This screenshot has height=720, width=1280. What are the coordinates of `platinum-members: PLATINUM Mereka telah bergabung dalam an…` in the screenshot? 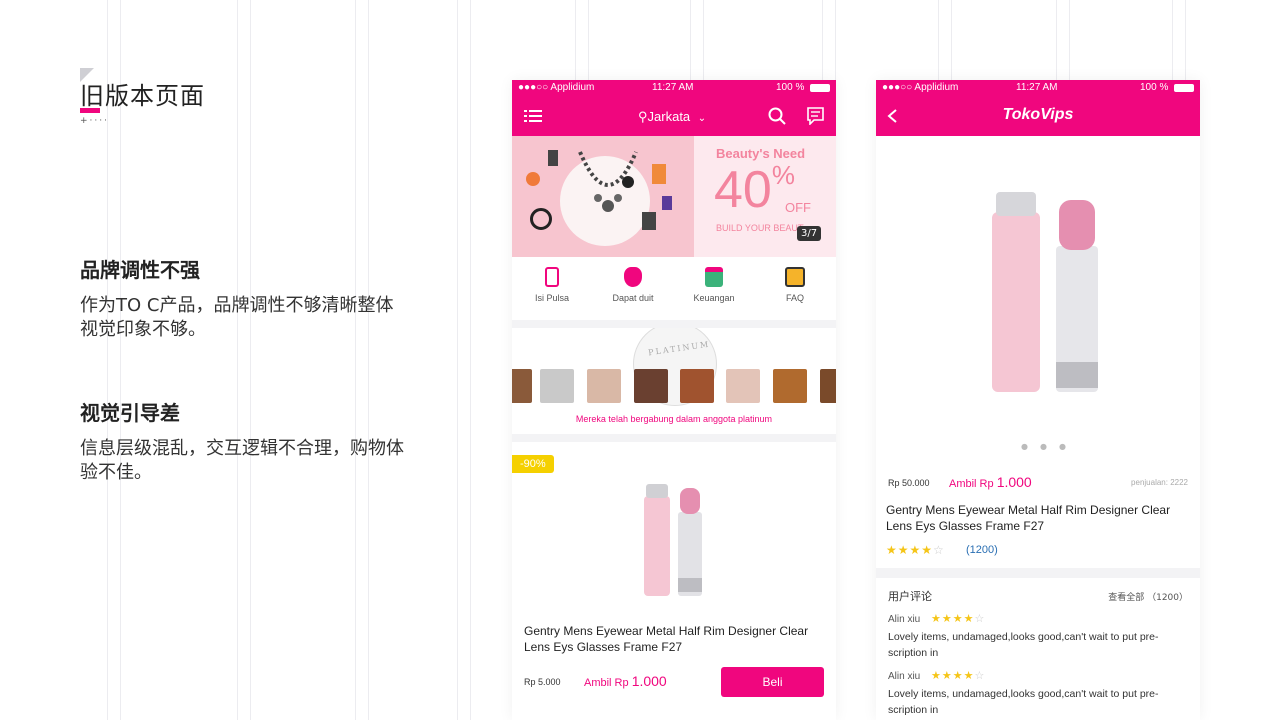 It's located at (674, 381).